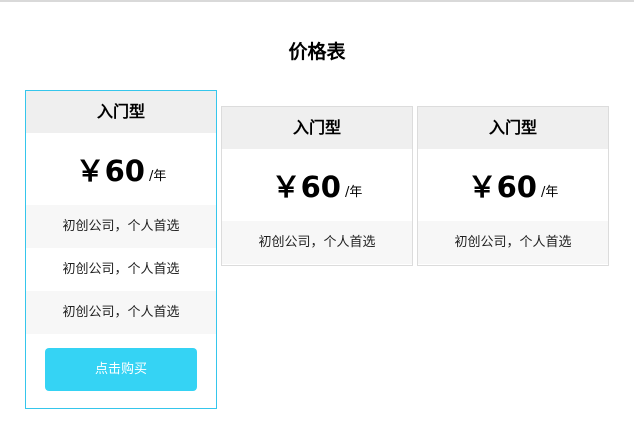  What do you see at coordinates (121, 369) in the screenshot?
I see `buy-button: 点击购买` at bounding box center [121, 369].